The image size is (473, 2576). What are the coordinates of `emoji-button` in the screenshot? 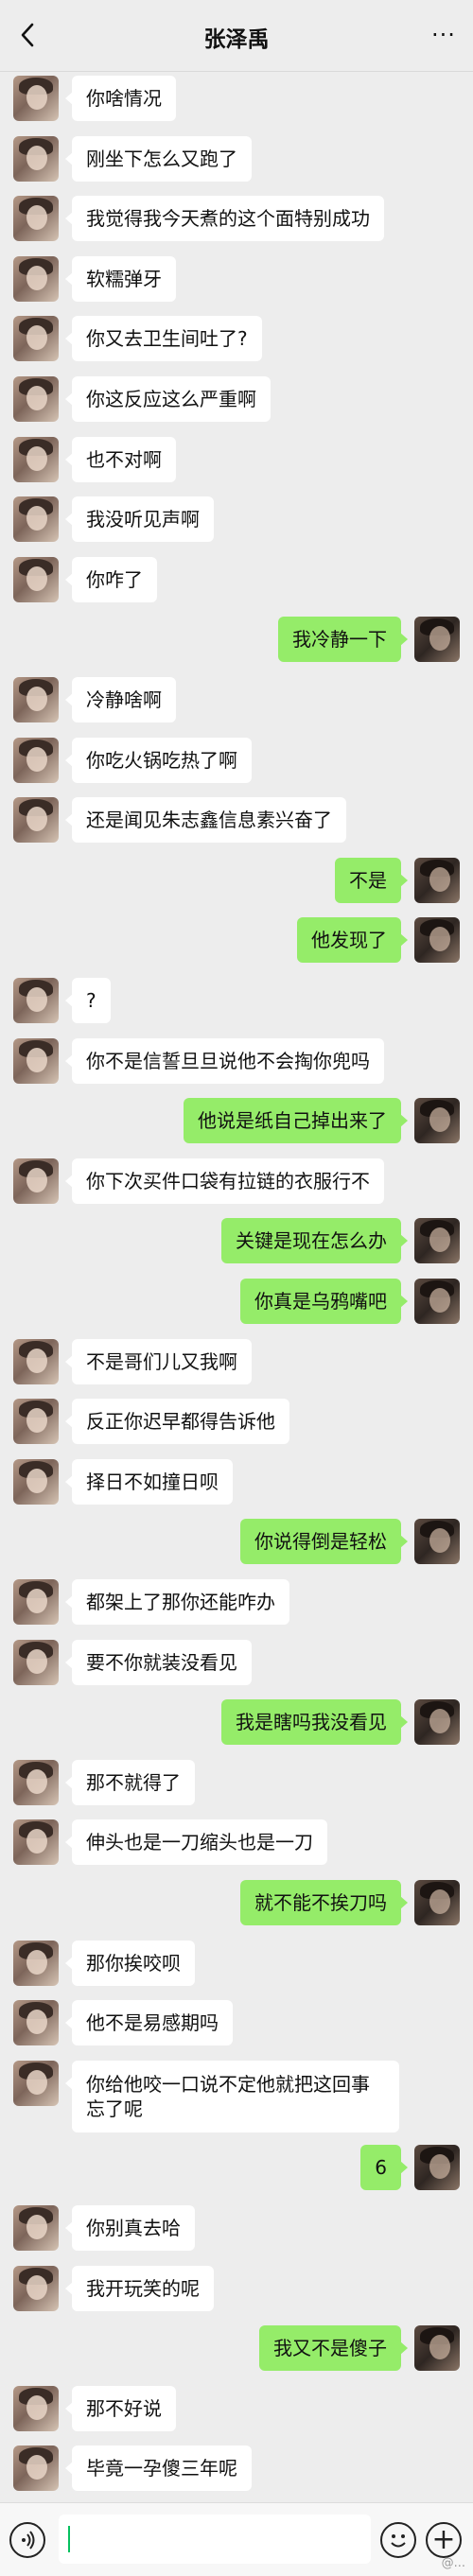 It's located at (398, 2540).